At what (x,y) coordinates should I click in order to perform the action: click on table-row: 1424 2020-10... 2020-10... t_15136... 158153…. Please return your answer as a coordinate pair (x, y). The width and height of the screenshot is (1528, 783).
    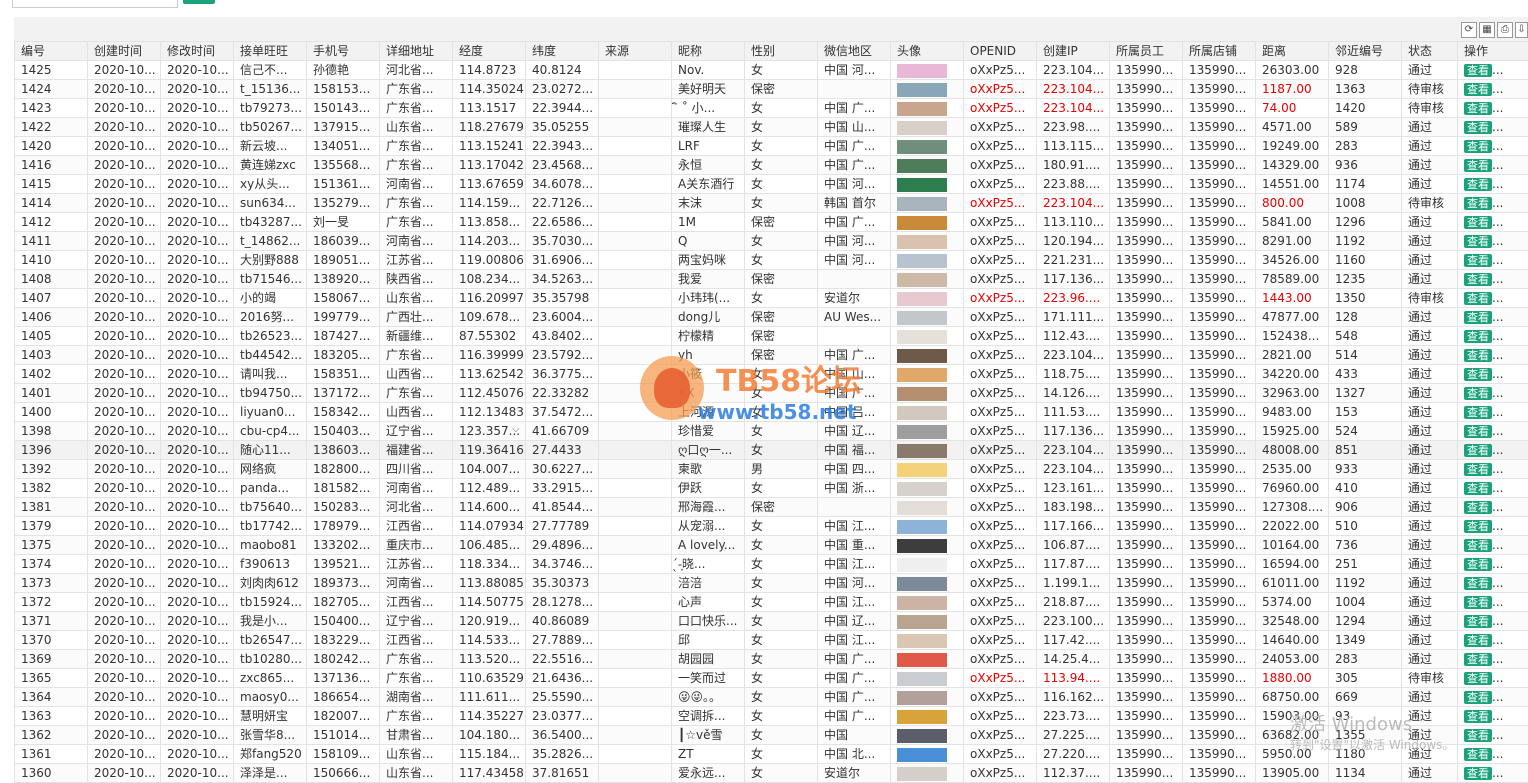
    Looking at the image, I should click on (771, 89).